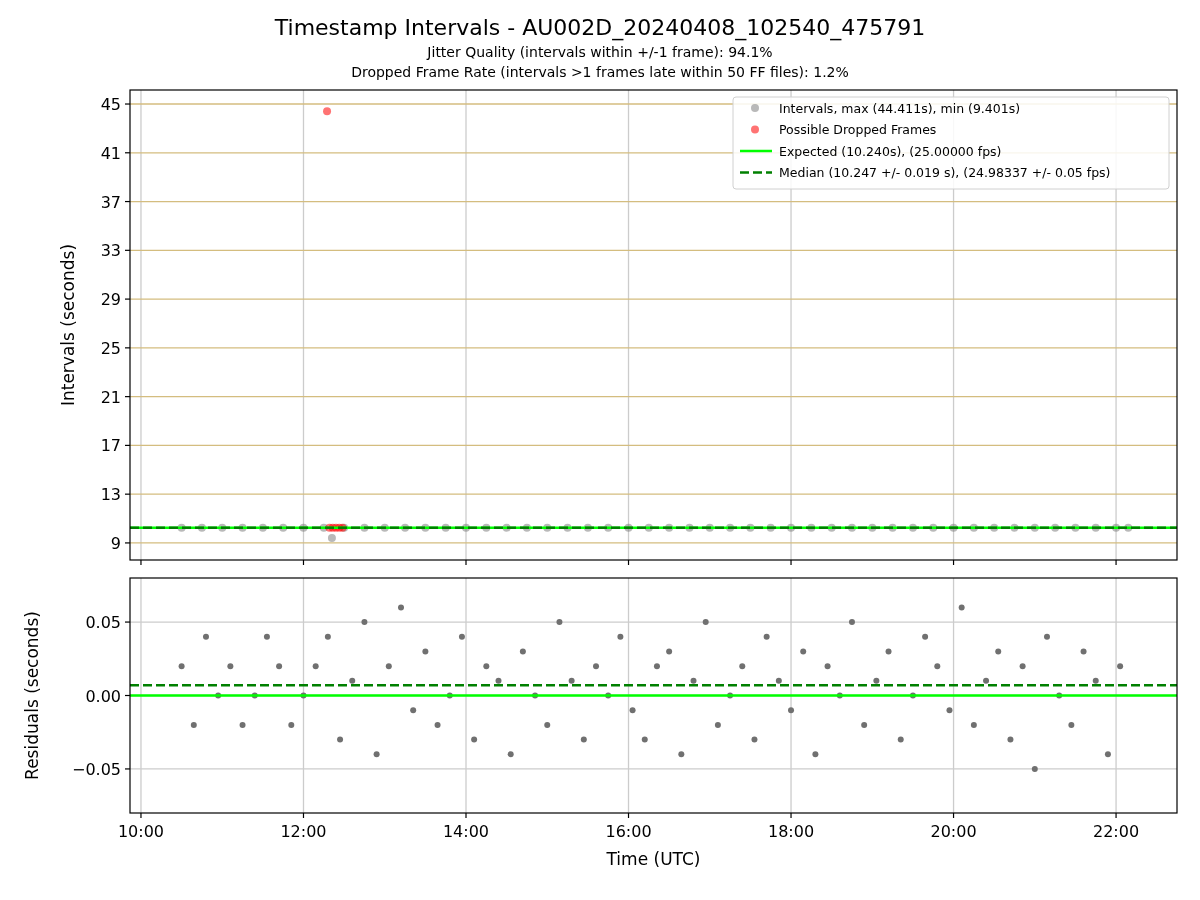  I want to click on tick-label: 25, so click(110, 348).